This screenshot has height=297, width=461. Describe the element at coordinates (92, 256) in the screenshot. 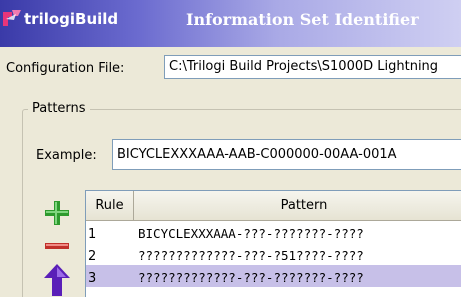

I see `rule-cell: 2` at that location.